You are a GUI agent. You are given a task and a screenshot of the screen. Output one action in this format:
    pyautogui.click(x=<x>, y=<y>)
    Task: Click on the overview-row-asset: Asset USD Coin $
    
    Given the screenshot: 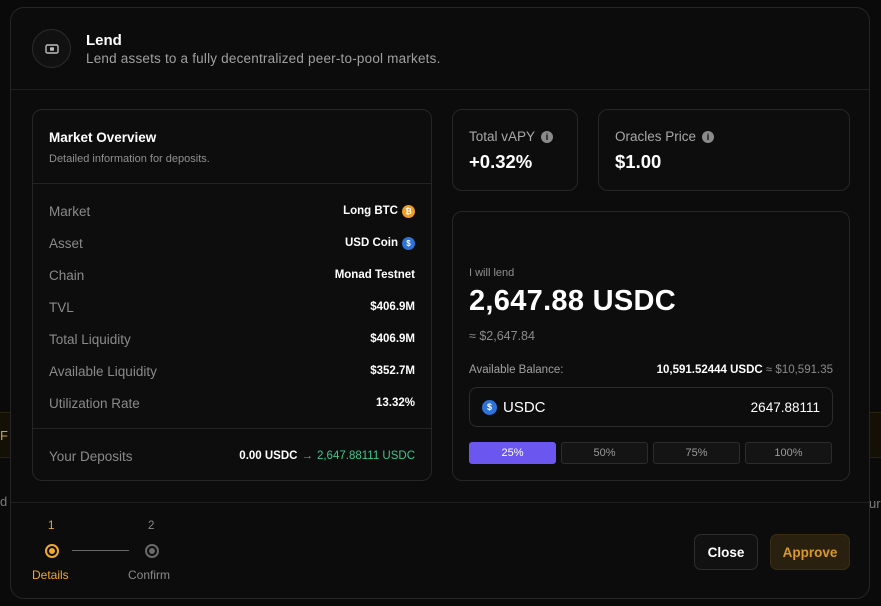 What is the action you would take?
    pyautogui.click(x=232, y=243)
    